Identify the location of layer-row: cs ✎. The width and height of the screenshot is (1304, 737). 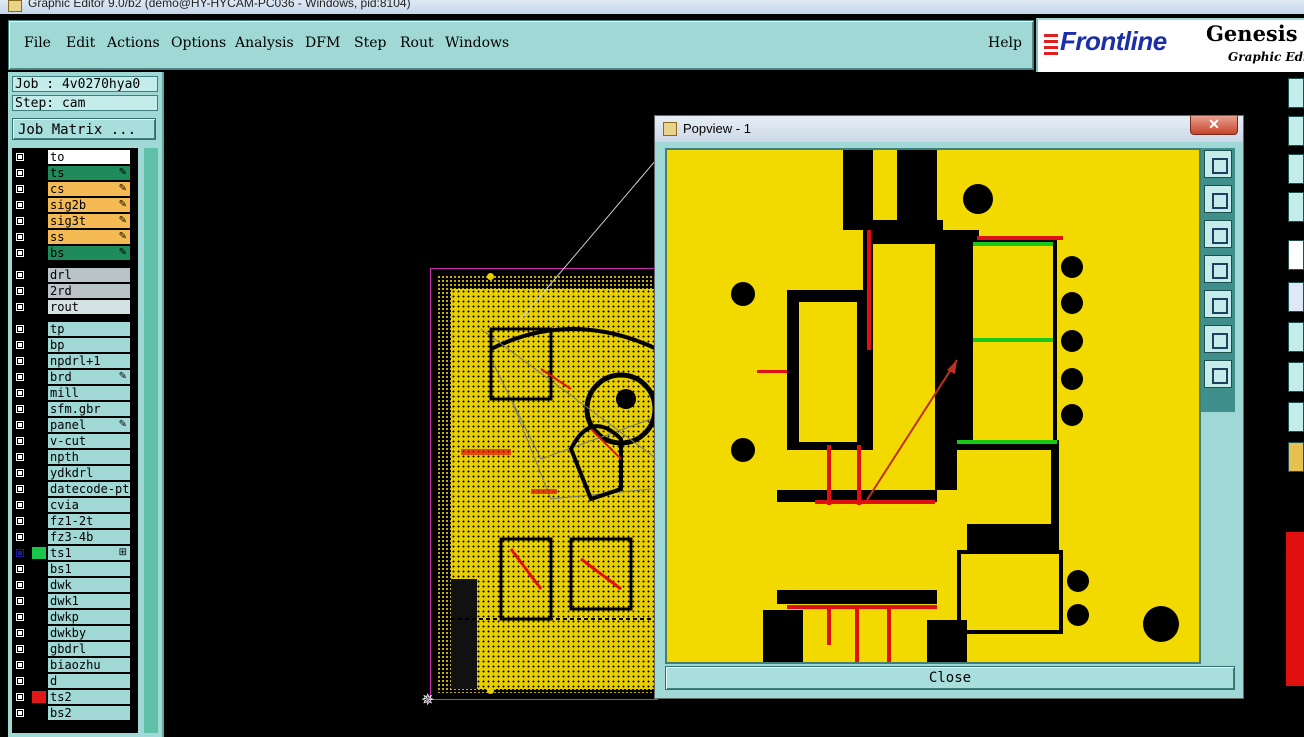
(72, 189).